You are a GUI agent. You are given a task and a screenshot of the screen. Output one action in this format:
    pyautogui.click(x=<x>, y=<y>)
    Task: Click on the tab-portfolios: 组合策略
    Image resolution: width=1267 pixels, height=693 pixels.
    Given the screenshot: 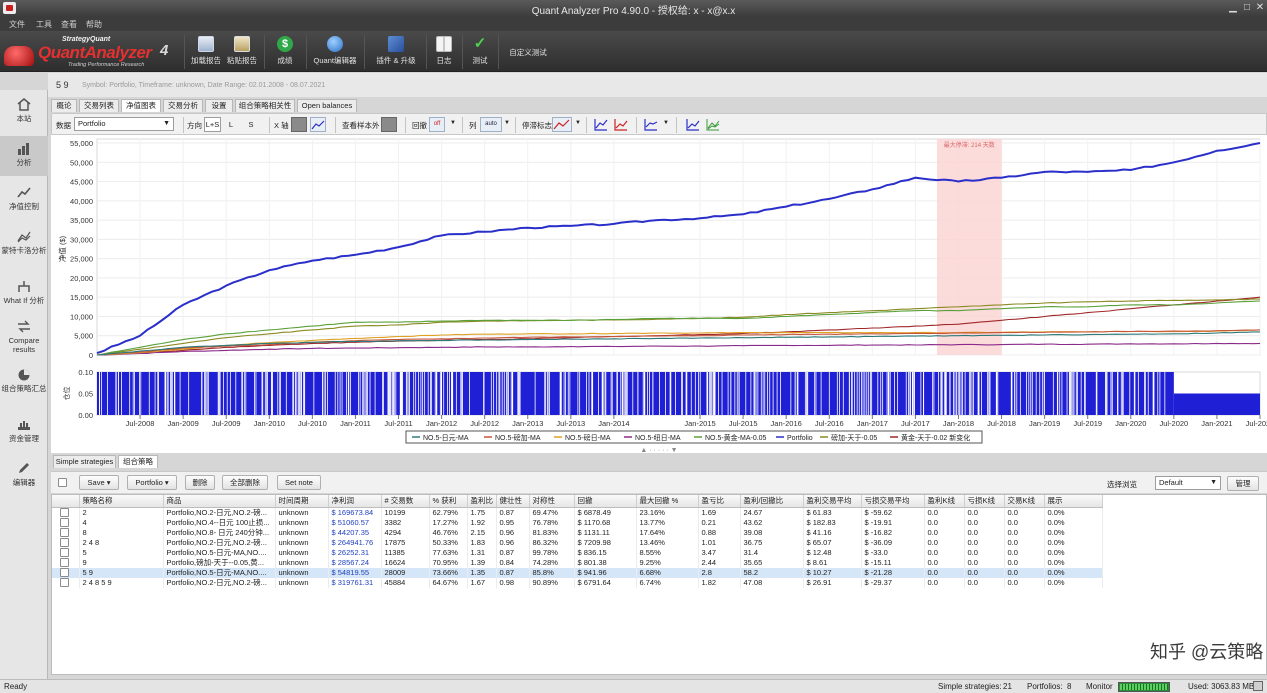 What is the action you would take?
    pyautogui.click(x=138, y=461)
    